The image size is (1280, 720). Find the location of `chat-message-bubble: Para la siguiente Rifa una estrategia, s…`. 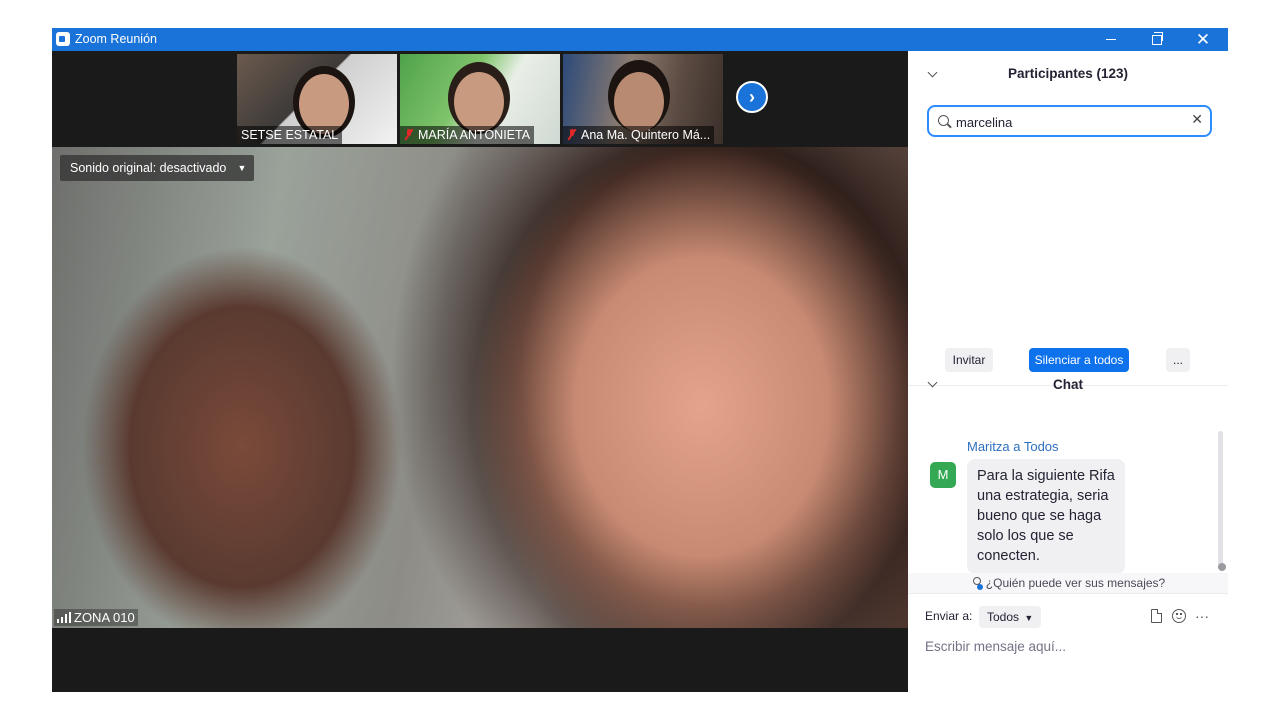

chat-message-bubble: Para la siguiente Rifa una estrategia, s… is located at coordinates (1046, 516).